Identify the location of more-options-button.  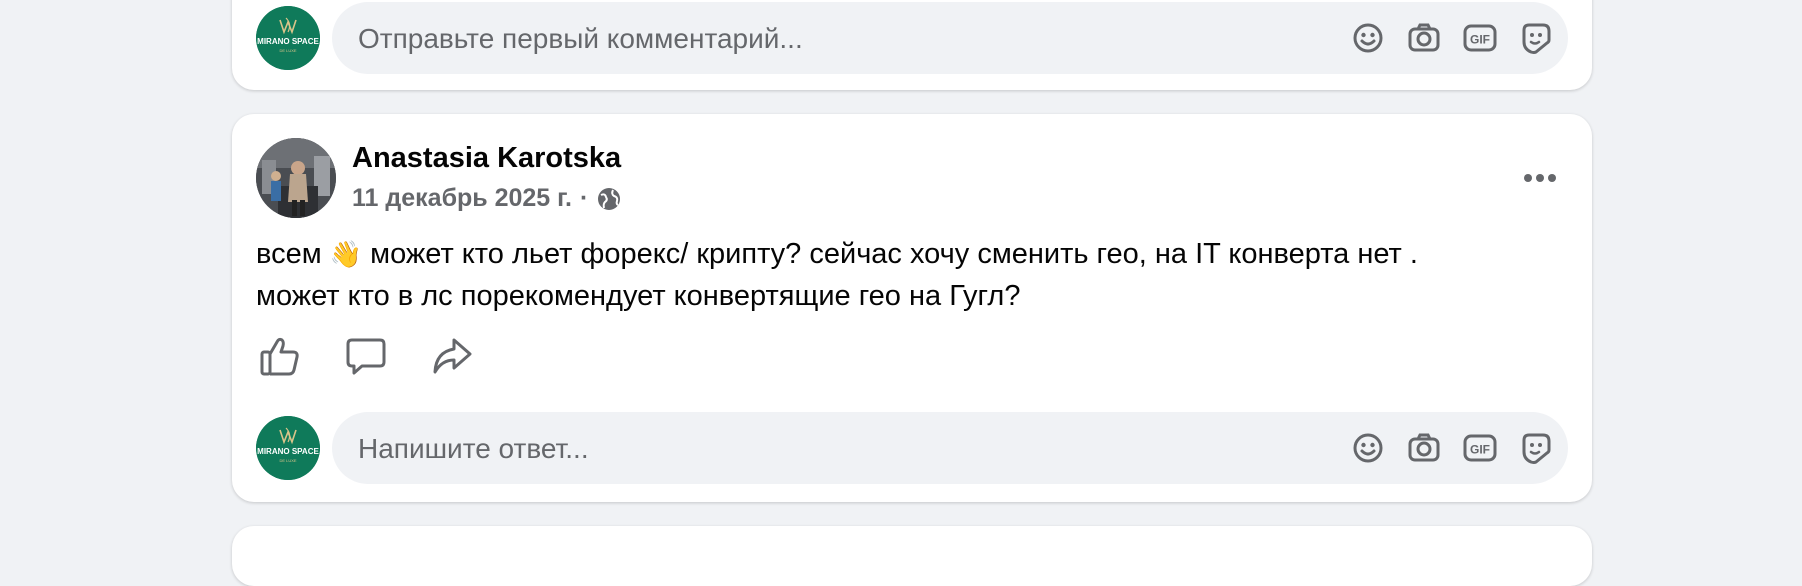
(1540, 178).